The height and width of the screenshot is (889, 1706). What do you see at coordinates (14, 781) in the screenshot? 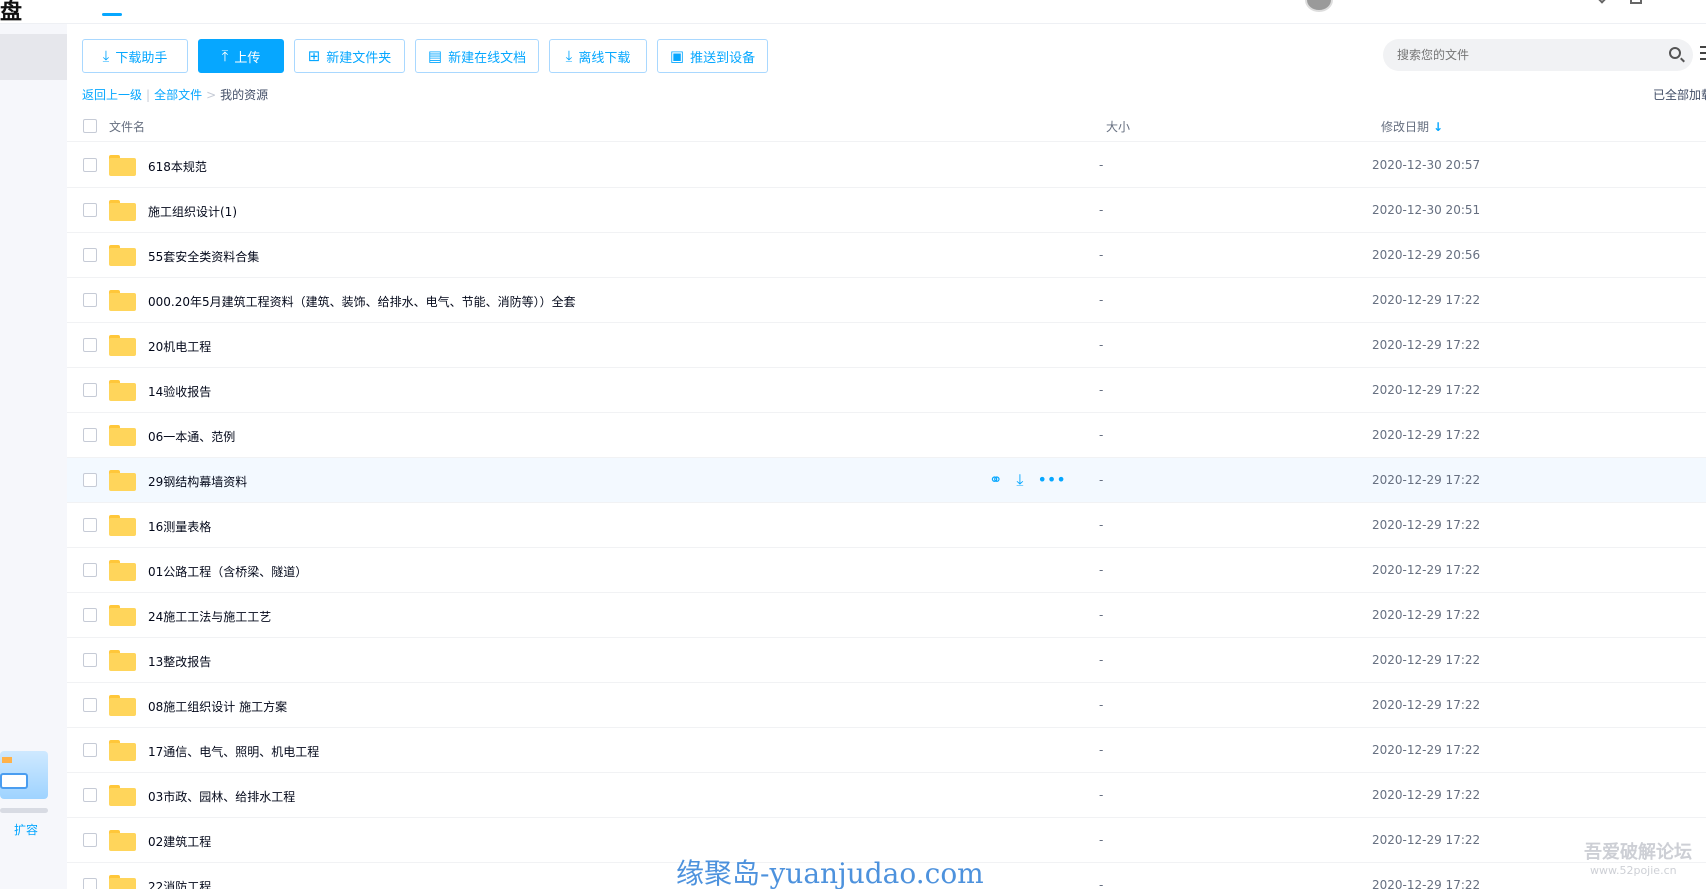
I see `storage-box-icon` at bounding box center [14, 781].